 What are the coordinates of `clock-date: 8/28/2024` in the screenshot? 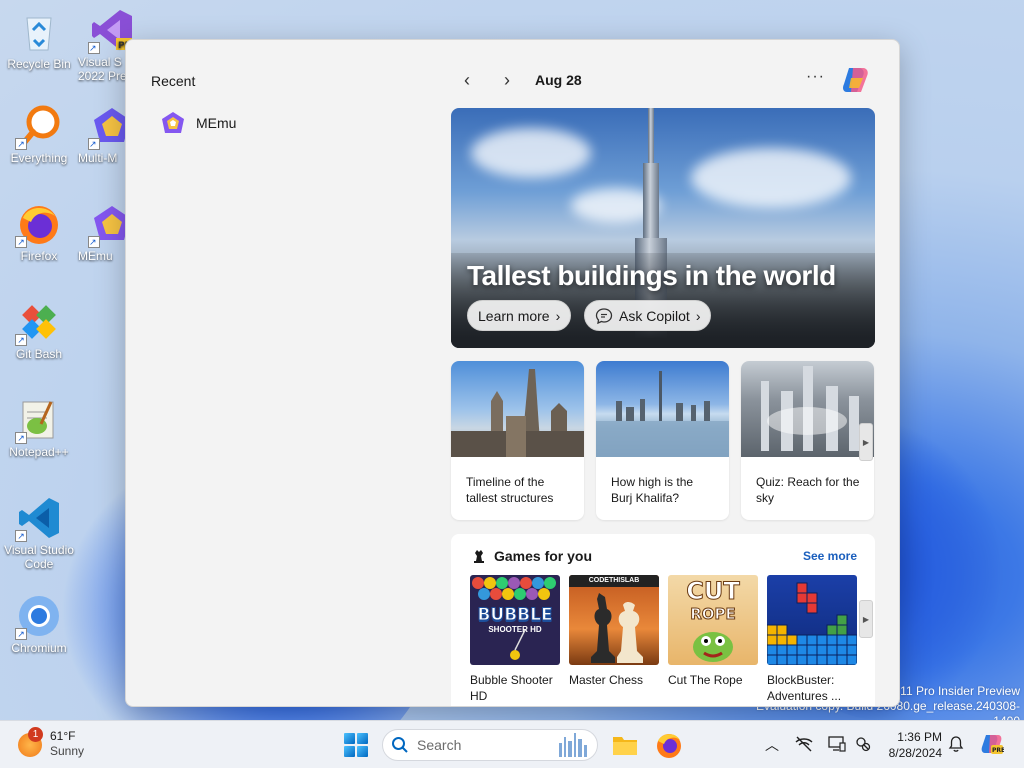 It's located at (915, 753).